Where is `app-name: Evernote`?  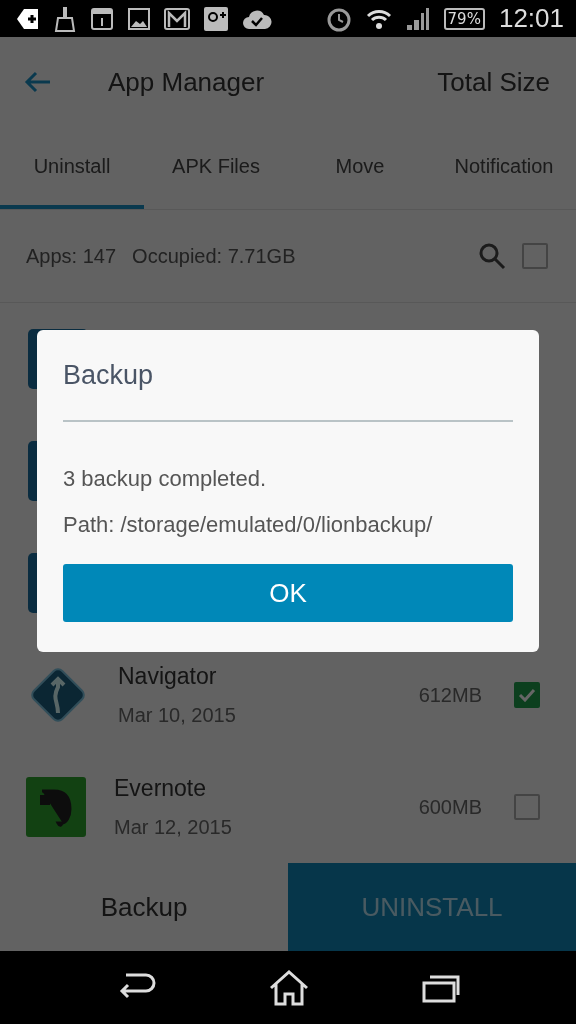
app-name: Evernote is located at coordinates (161, 789).